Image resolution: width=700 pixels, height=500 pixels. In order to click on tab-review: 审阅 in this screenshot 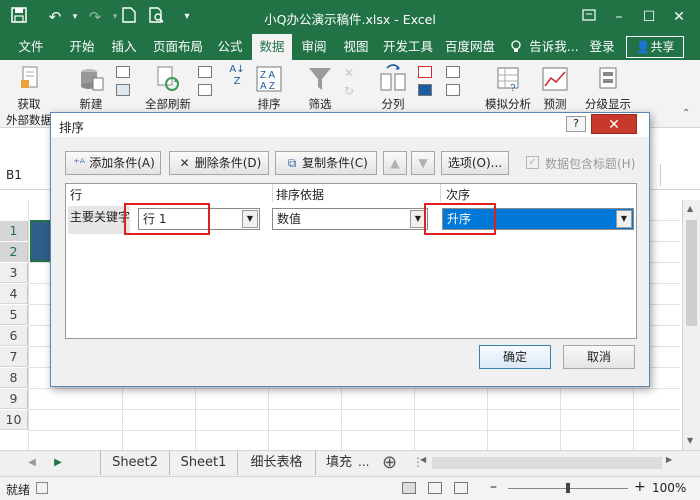, I will do `click(314, 47)`.